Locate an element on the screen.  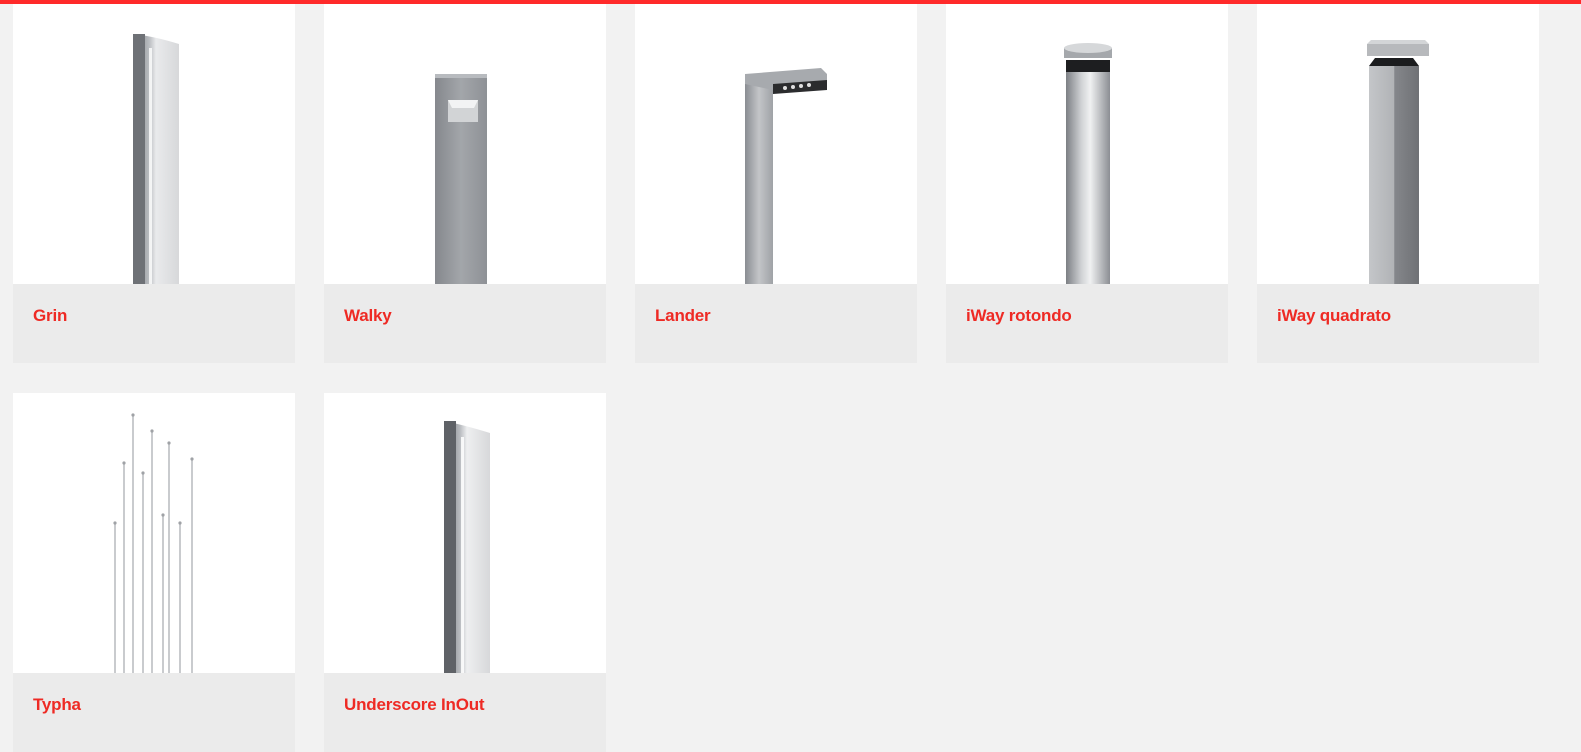
product-name: iWay quadrato is located at coordinates (1334, 315).